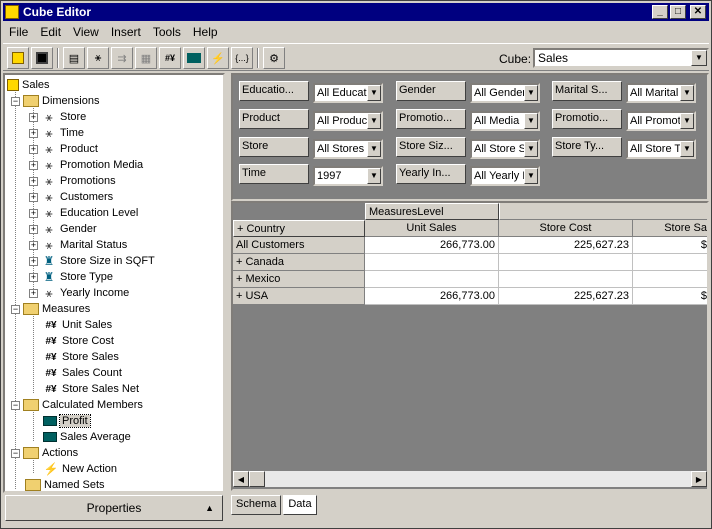 This screenshot has height=529, width=712. What do you see at coordinates (28, 85) in the screenshot?
I see `tree-root-sales: Sales` at bounding box center [28, 85].